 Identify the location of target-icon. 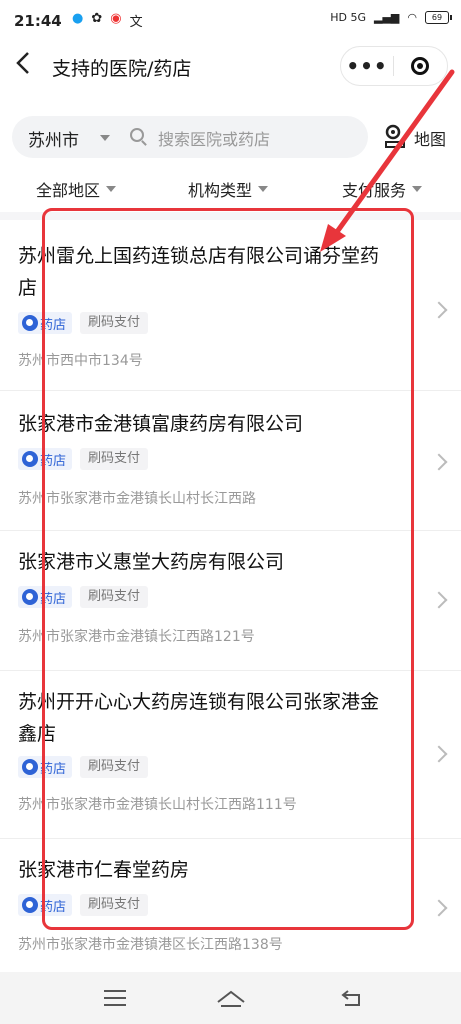
(420, 66).